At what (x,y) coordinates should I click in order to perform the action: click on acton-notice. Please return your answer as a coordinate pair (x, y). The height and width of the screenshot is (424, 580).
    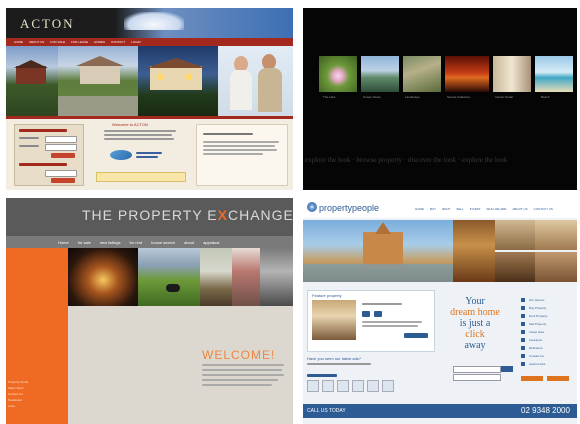
    Looking at the image, I should click on (141, 177).